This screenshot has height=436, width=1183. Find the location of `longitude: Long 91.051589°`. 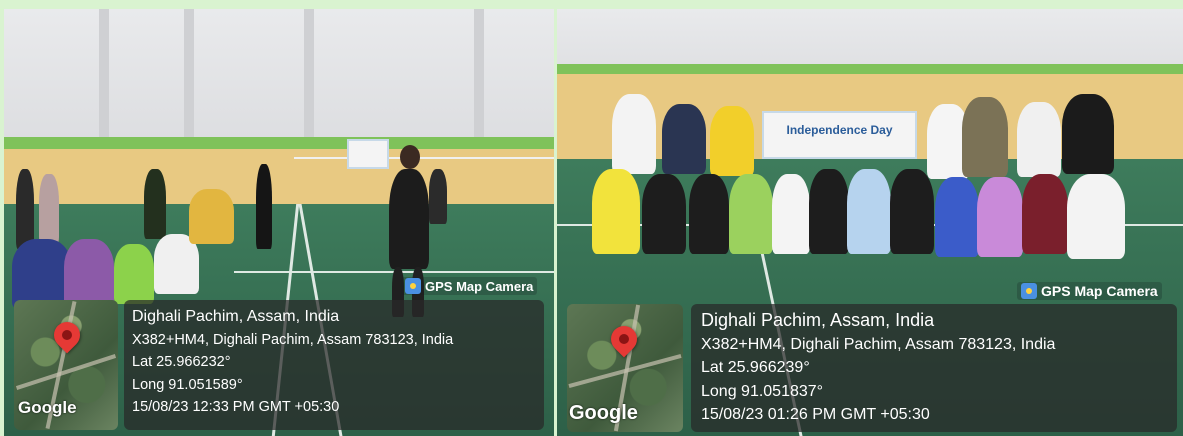

longitude: Long 91.051589° is located at coordinates (187, 384).